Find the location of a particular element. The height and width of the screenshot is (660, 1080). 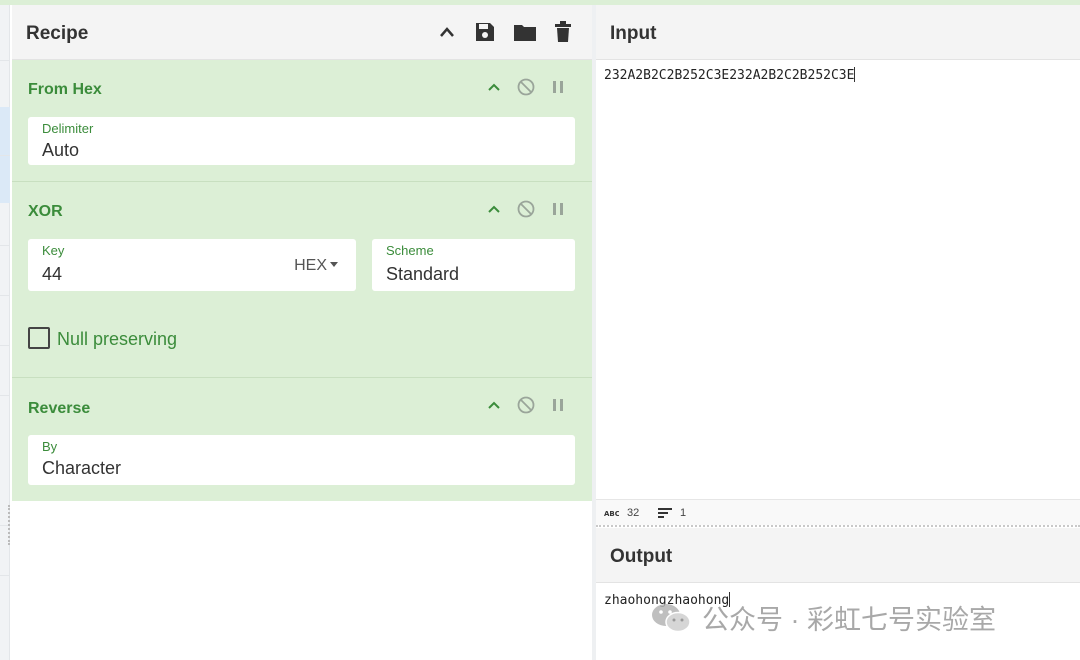

abc-icon: ABC is located at coordinates (611, 513).